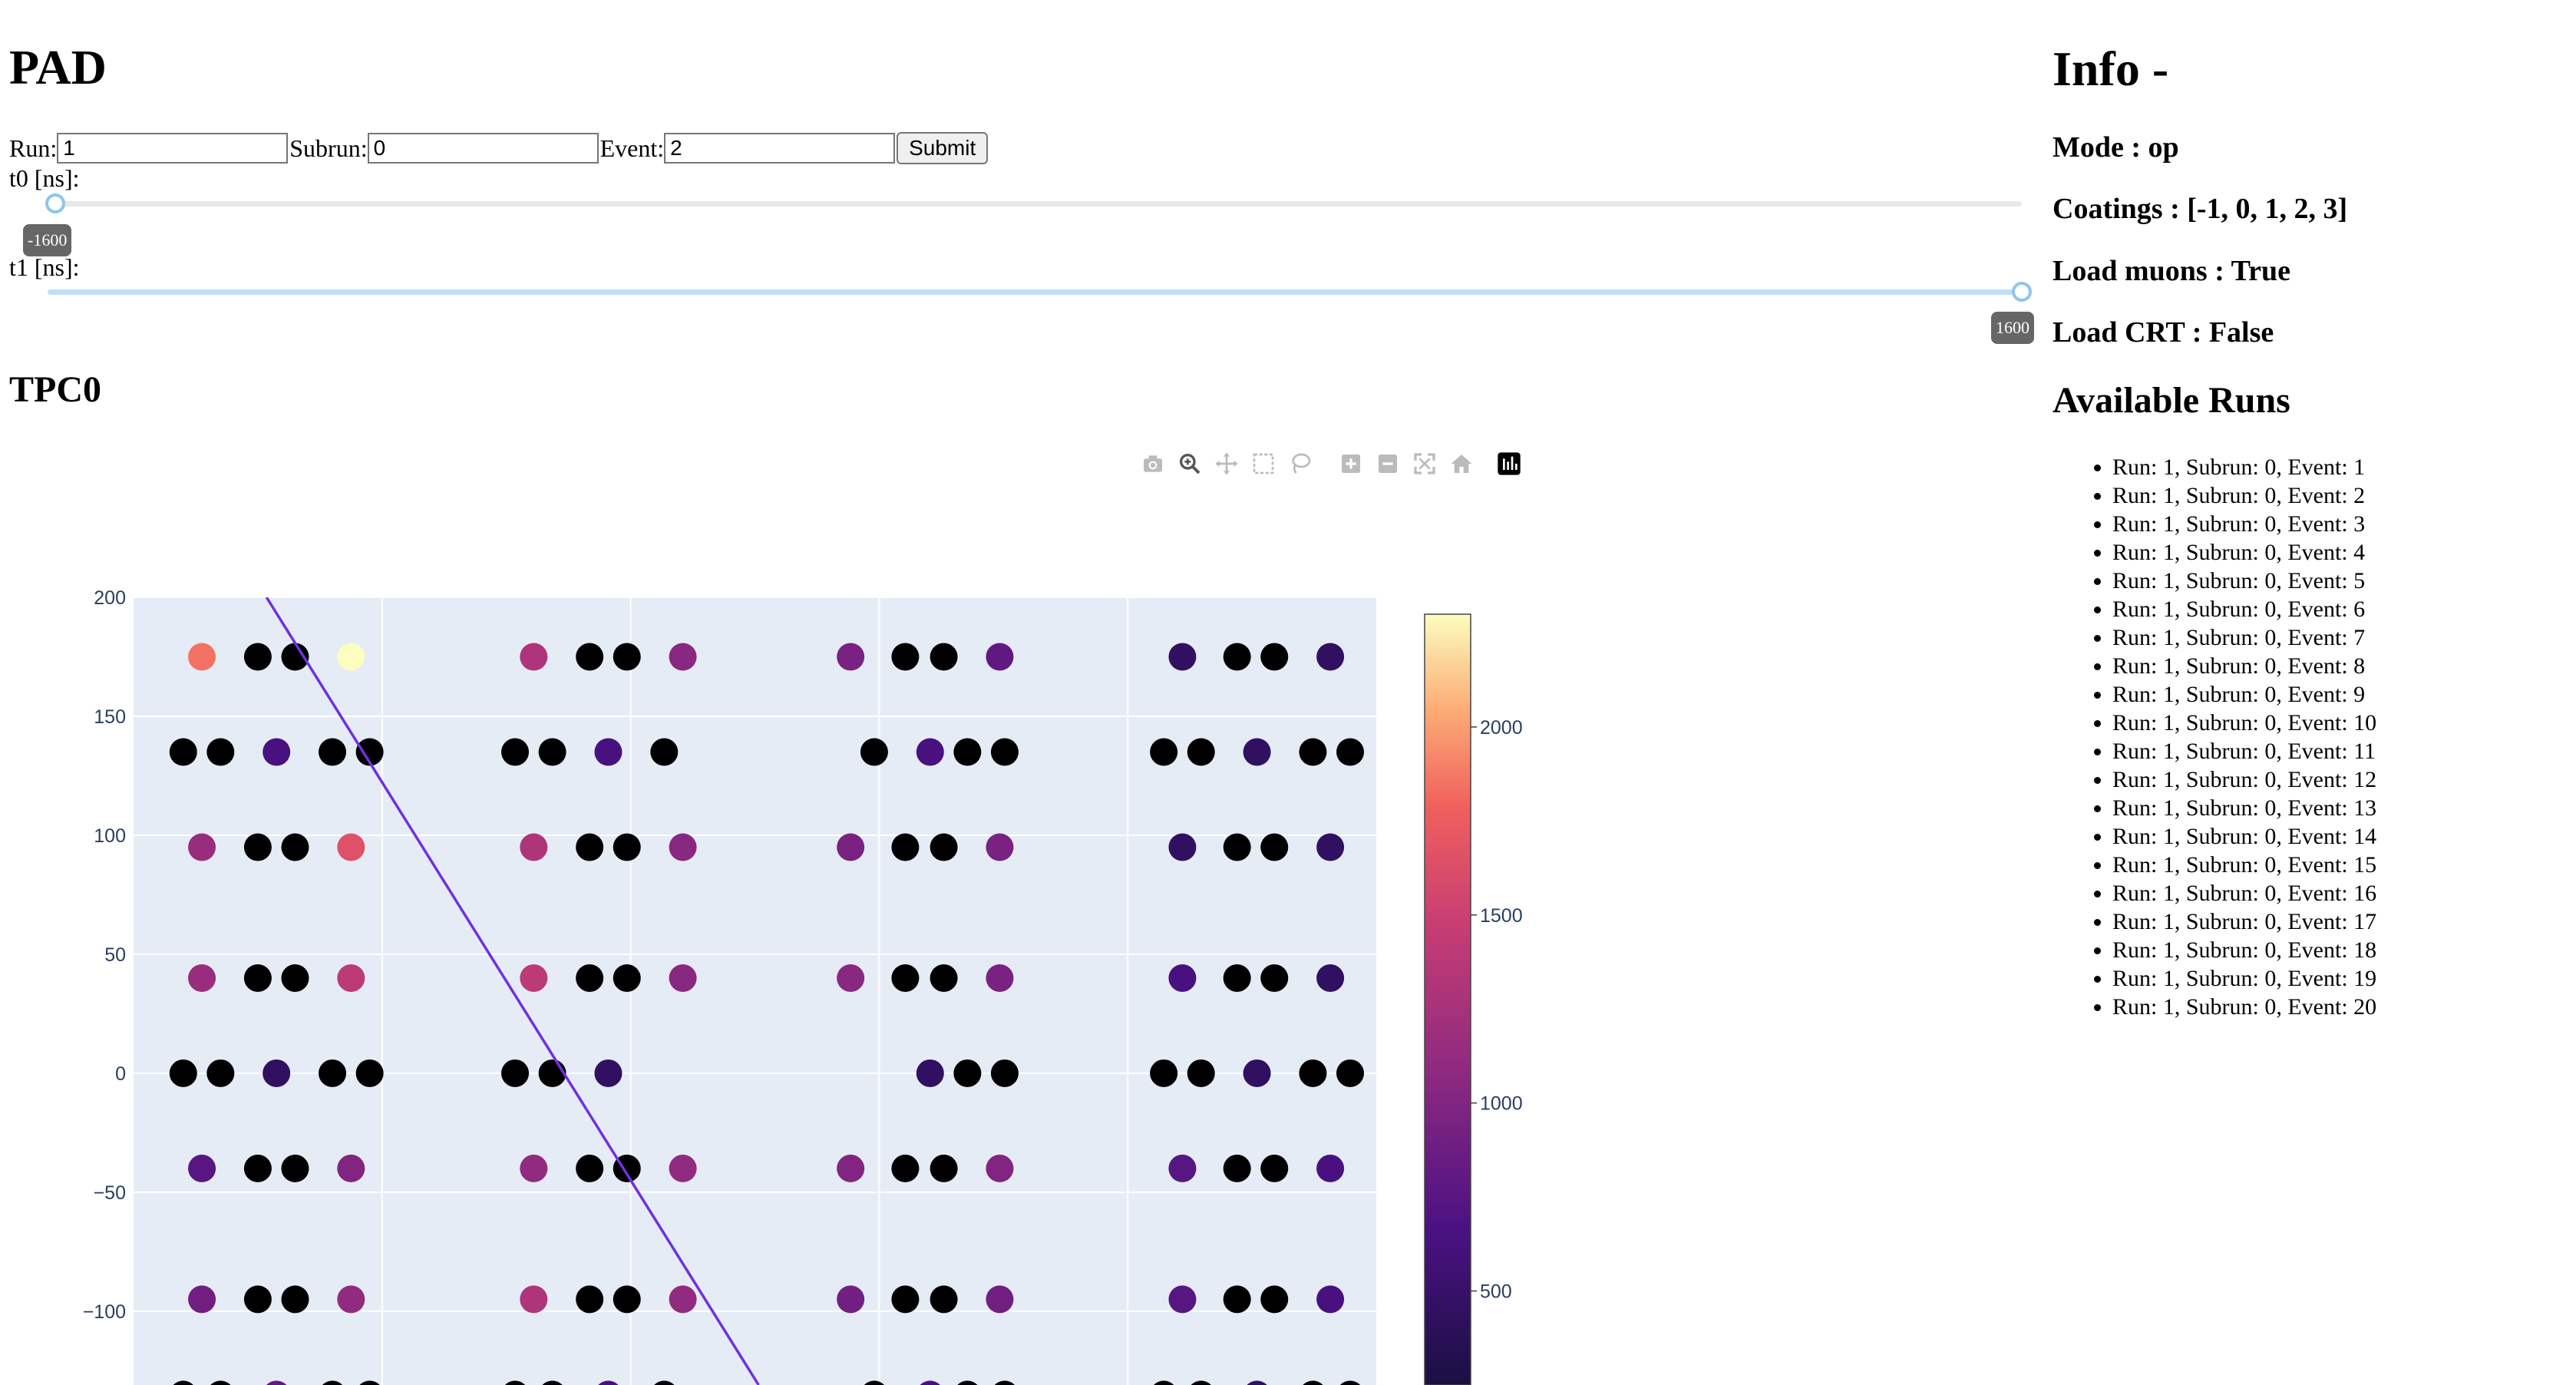  Describe the element at coordinates (1509, 464) in the screenshot. I see `plotly-logo-icon` at that location.